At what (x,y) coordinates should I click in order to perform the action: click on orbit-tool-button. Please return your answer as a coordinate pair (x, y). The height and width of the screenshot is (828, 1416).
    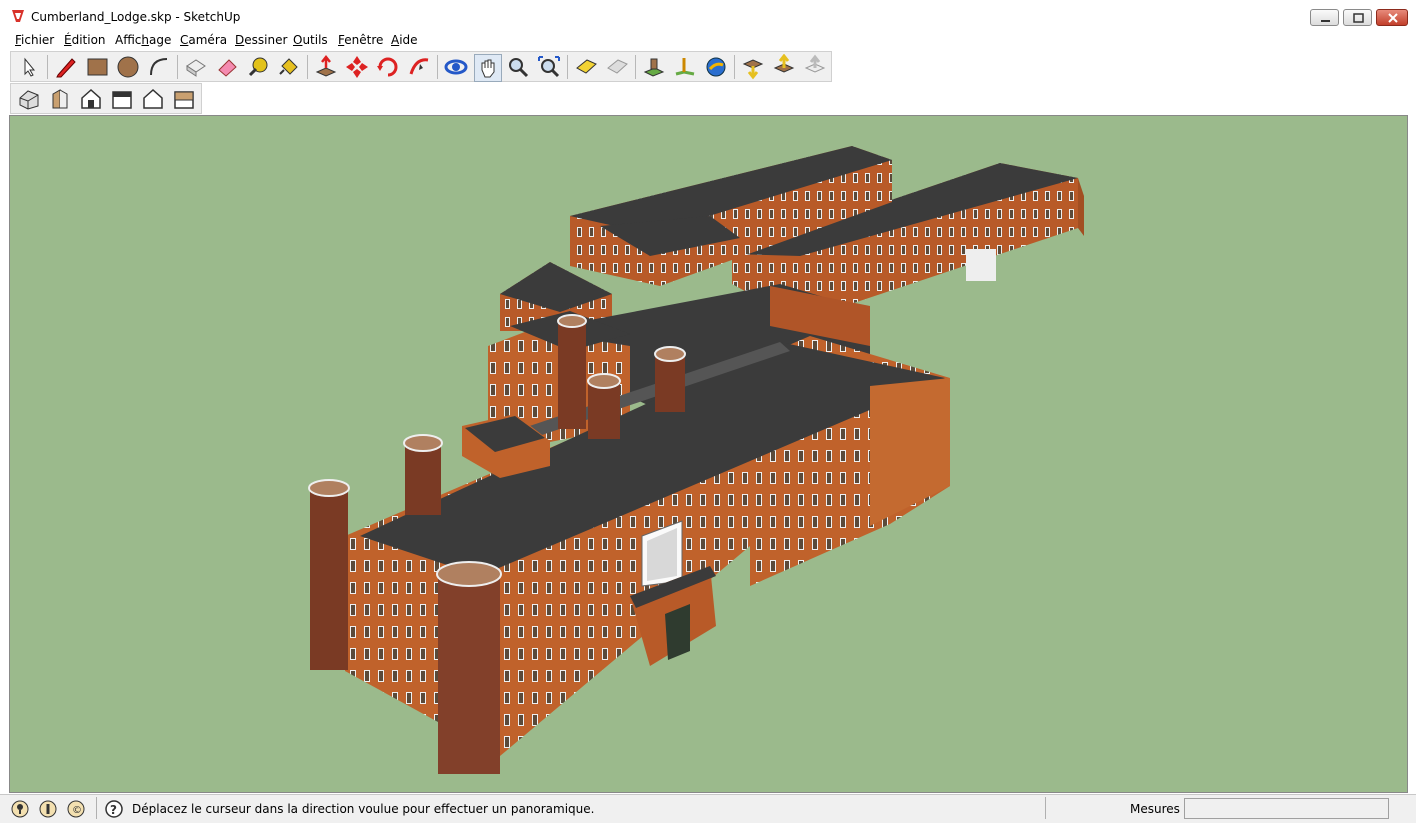
    Looking at the image, I should click on (456, 67).